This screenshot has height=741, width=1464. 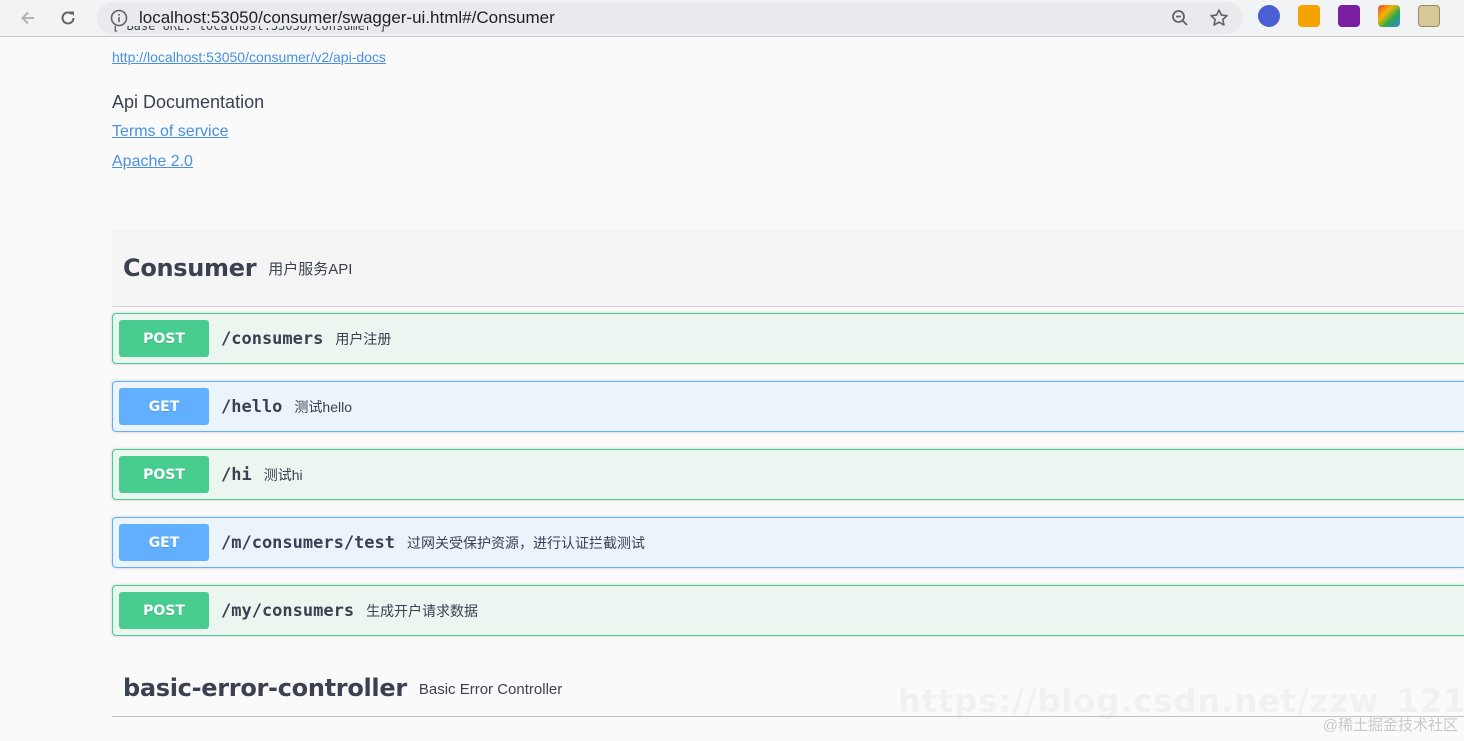 I want to click on operation-summary: 测试hello, so click(x=323, y=406).